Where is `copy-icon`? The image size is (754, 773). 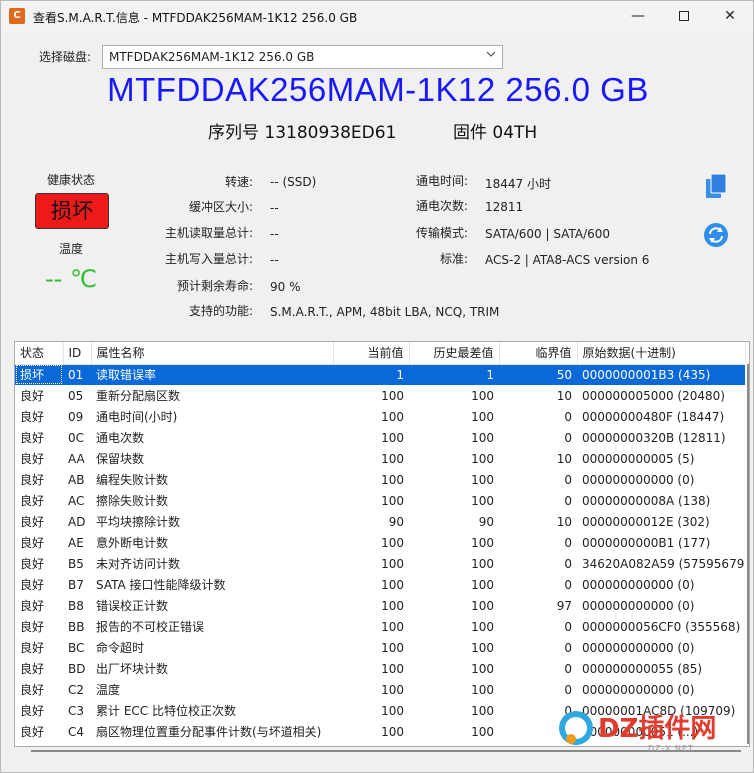
copy-icon is located at coordinates (716, 186).